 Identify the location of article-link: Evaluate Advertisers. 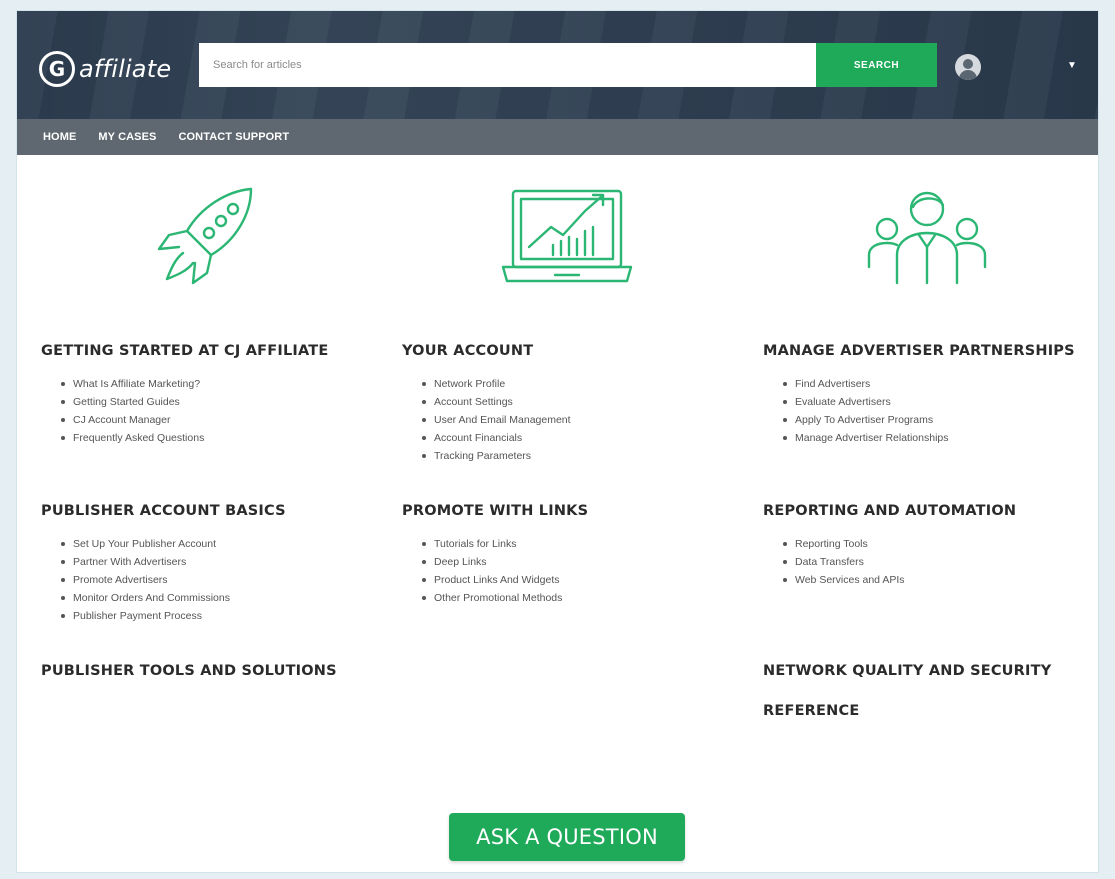
(843, 402).